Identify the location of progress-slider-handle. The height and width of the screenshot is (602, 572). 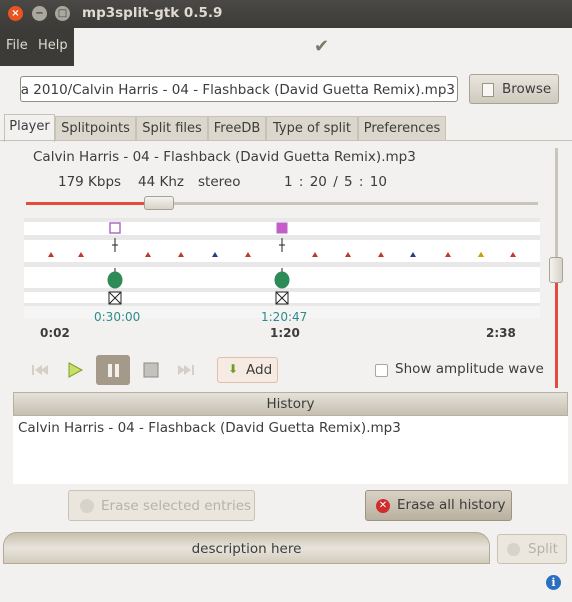
(159, 203).